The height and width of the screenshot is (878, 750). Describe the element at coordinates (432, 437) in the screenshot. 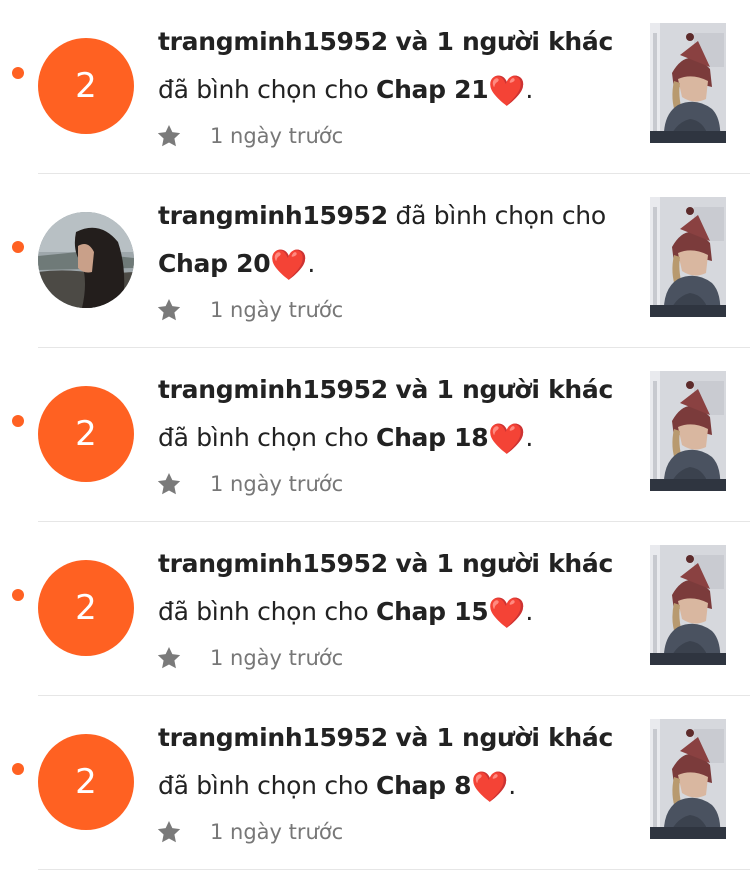

I see `chapter-link: Chap 18` at that location.